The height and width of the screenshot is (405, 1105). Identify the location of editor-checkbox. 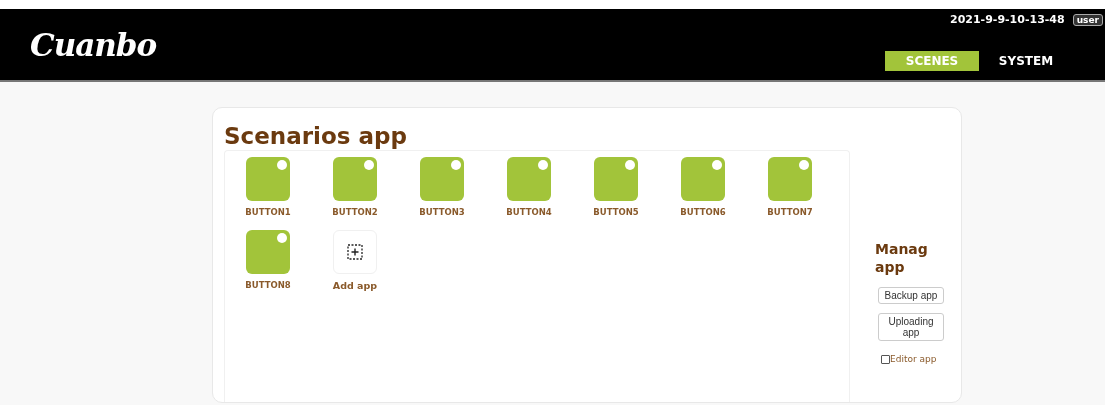
(885, 359).